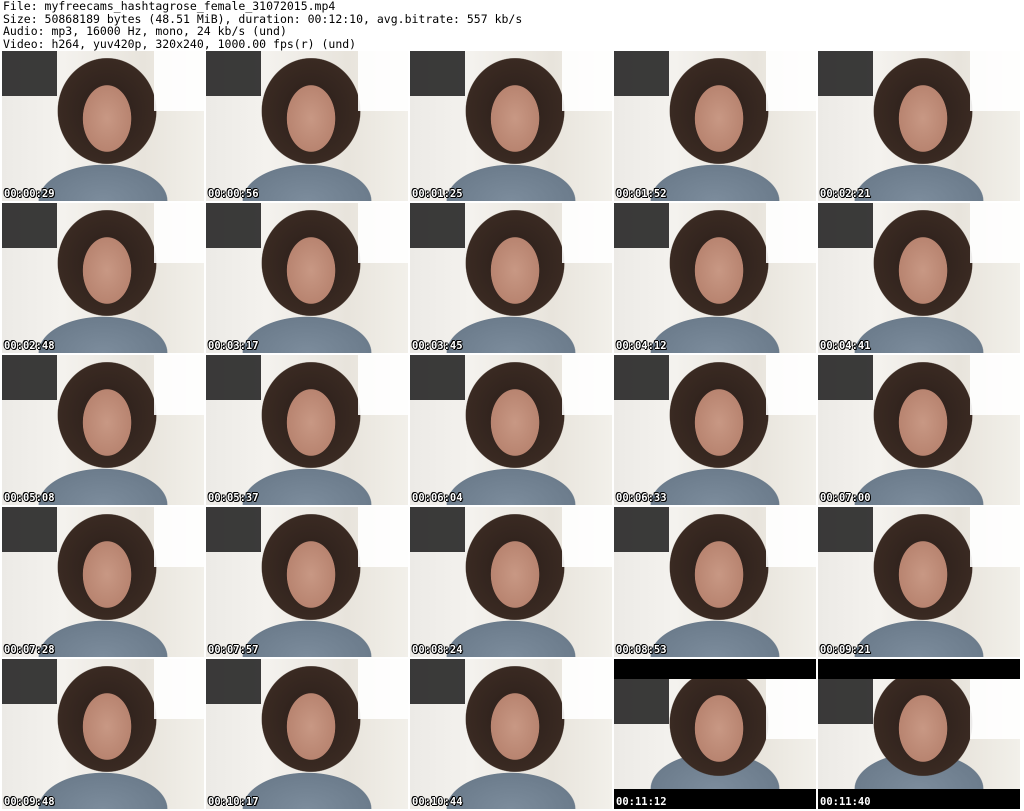  I want to click on thumbnail: 00:06:04, so click(511, 430).